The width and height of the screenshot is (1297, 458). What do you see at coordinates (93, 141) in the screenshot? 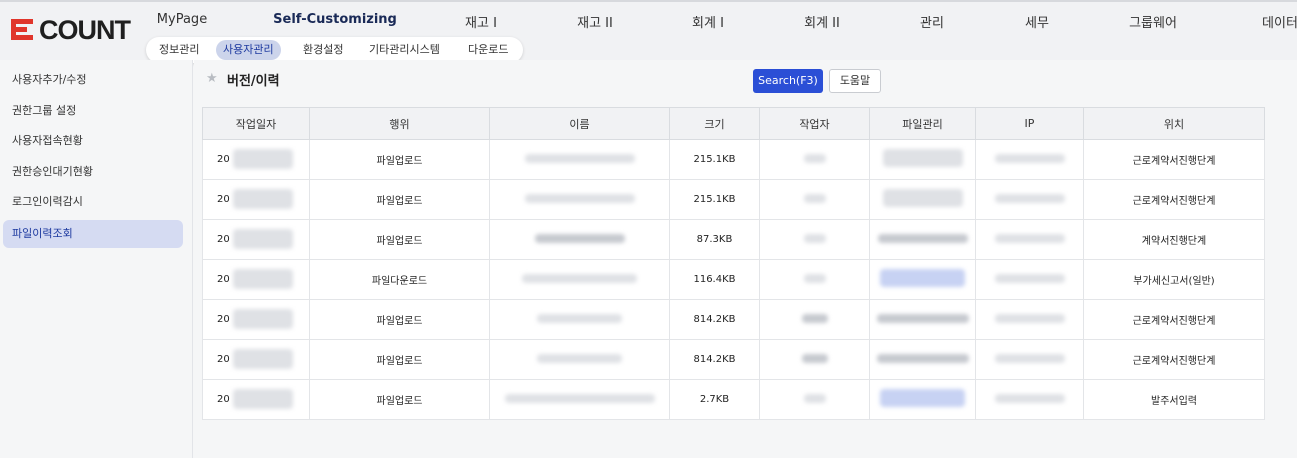
I see `sidebar-item-user-access: 사용자접속현황` at bounding box center [93, 141].